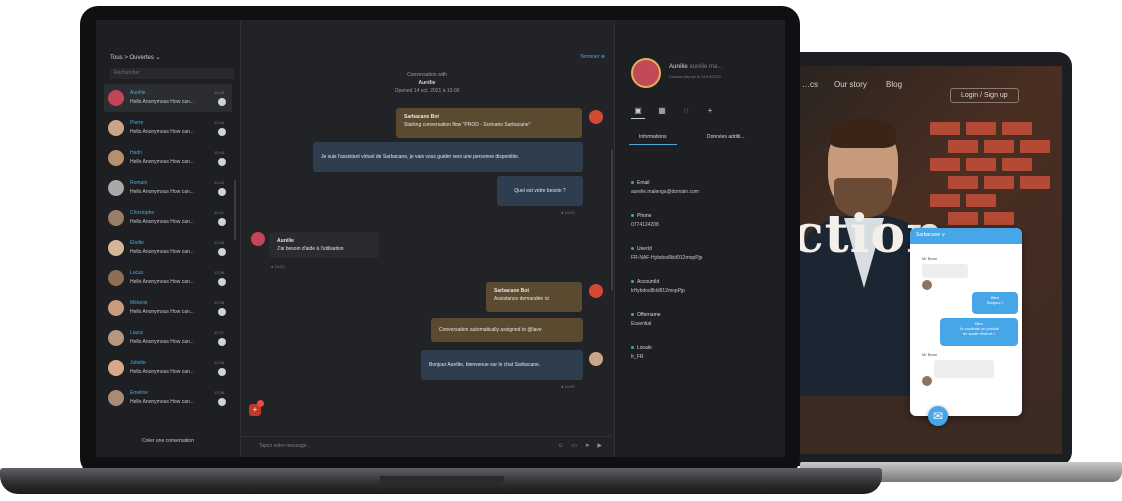 Image resolution: width=1122 pixels, height=501 pixels. What do you see at coordinates (810, 84) in the screenshot?
I see `nav-item: …cs` at bounding box center [810, 84].